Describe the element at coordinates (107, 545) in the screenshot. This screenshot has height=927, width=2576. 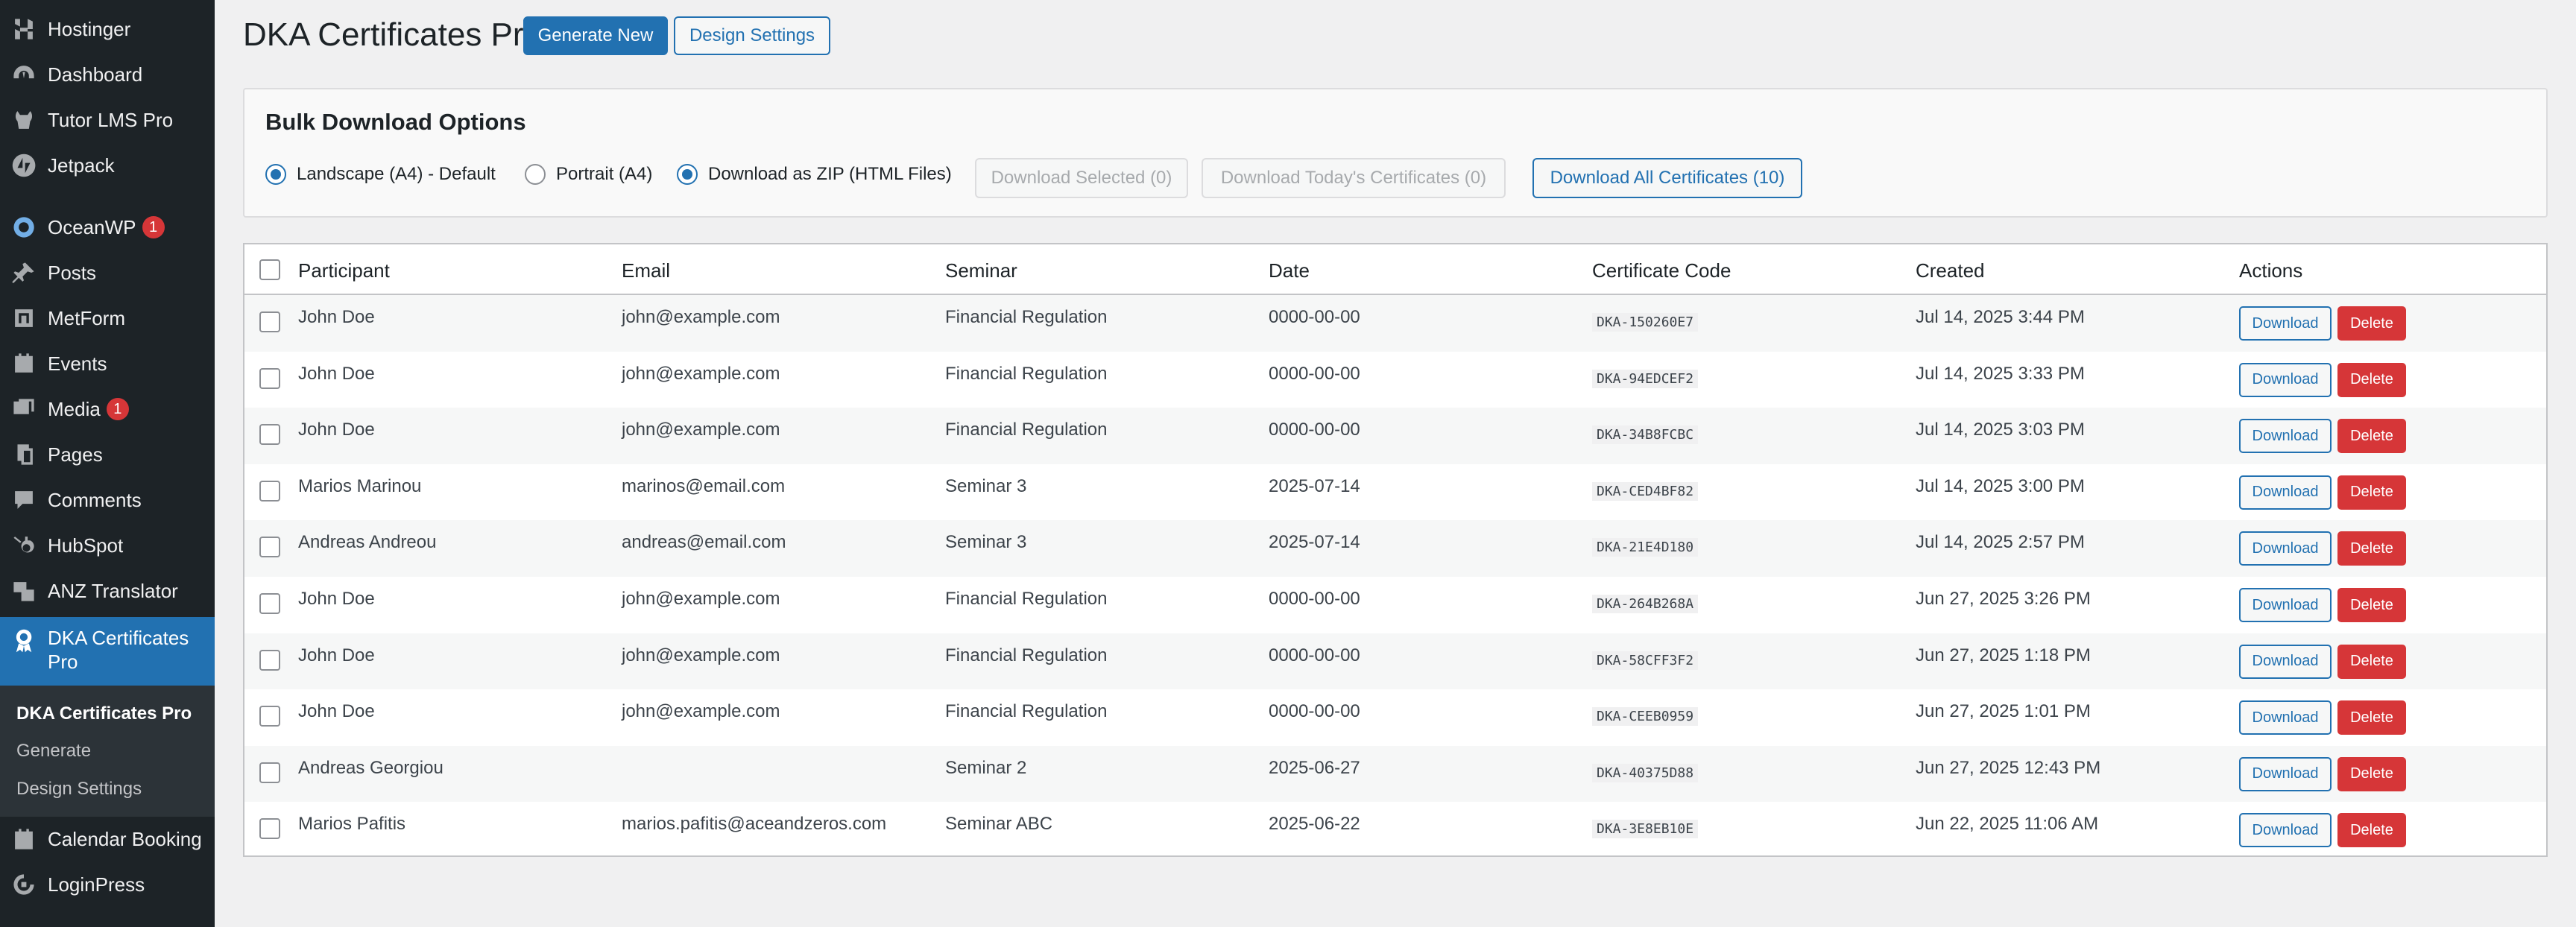
I see `sidebar-item-hubspot: HubSpot` at that location.